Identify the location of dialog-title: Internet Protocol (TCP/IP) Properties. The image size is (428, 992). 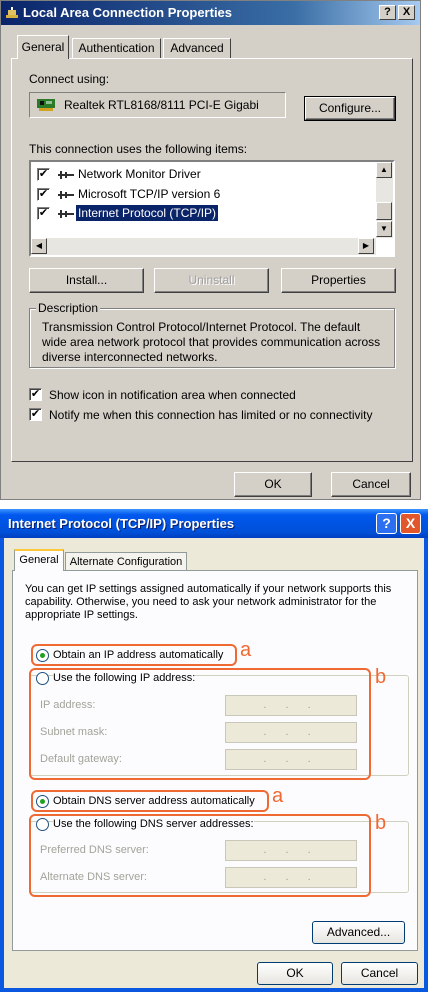
(121, 523).